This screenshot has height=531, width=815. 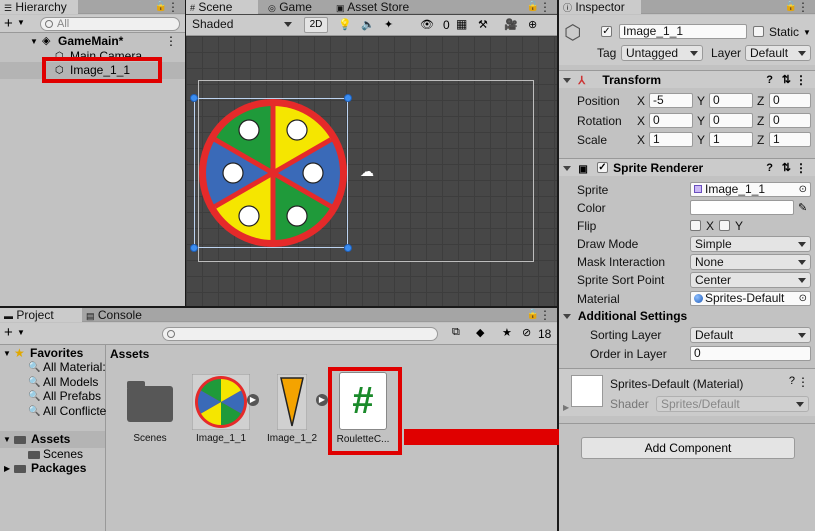 What do you see at coordinates (568, 8) in the screenshot?
I see `info-icon: ⓘ` at bounding box center [568, 8].